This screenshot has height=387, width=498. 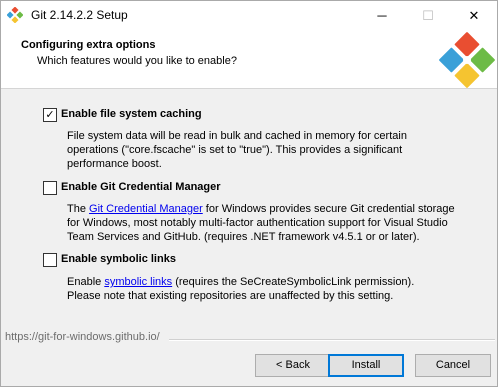 I want to click on page-subtitle: Which features would you like to enable?, so click(x=137, y=61).